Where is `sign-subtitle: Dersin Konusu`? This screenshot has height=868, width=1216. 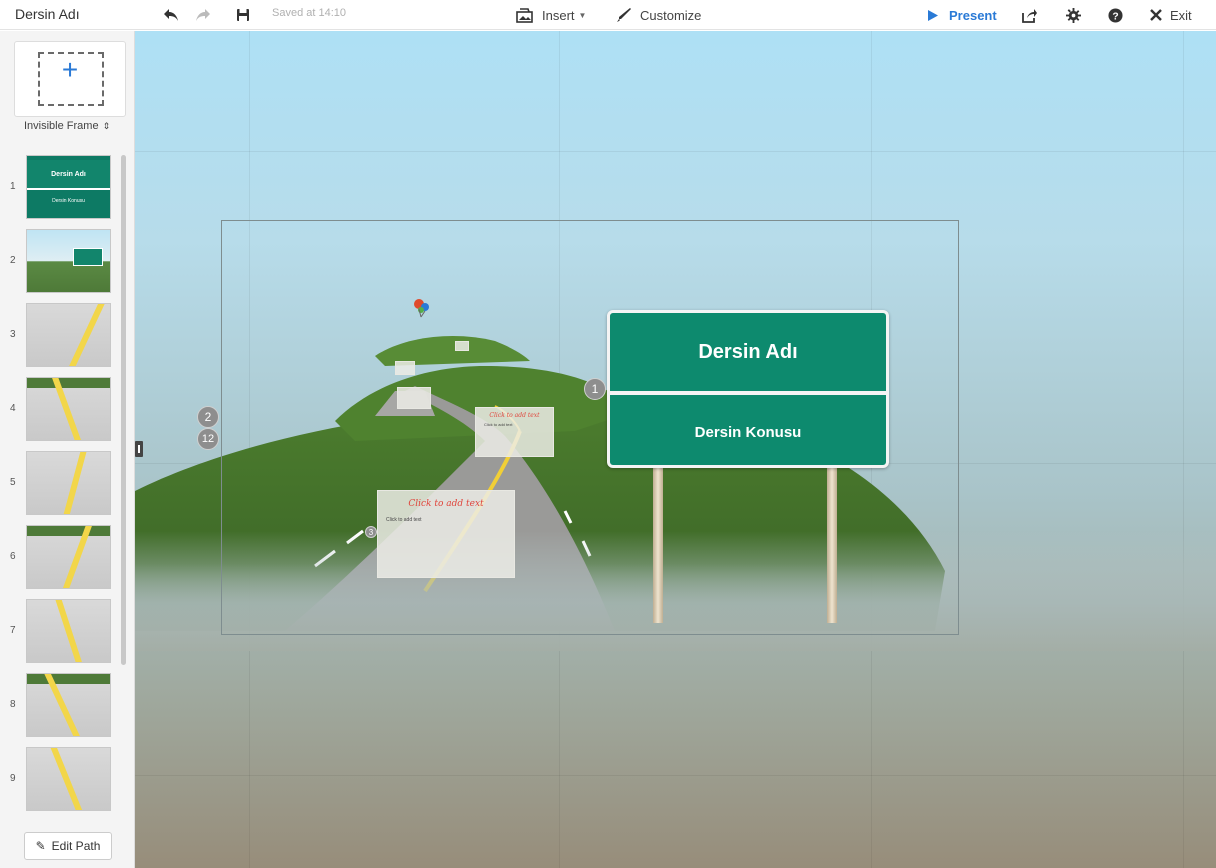
sign-subtitle: Dersin Konusu is located at coordinates (748, 432).